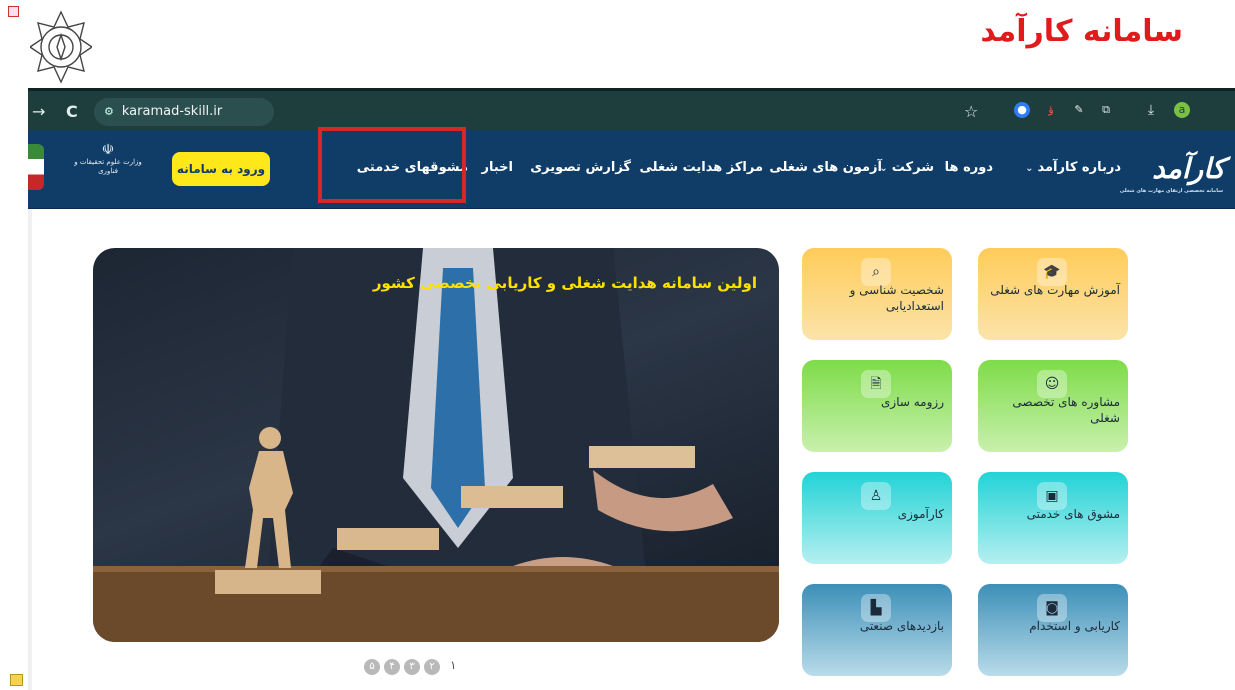 This screenshot has width=1235, height=690. I want to click on flag-emblem-icon, so click(36, 167).